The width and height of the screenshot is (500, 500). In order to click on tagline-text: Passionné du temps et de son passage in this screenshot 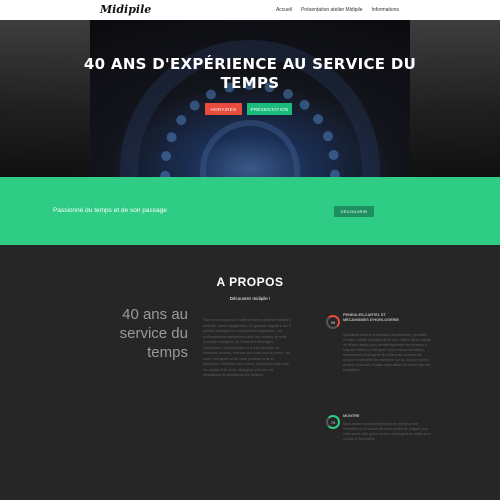, I will do `click(110, 210)`.